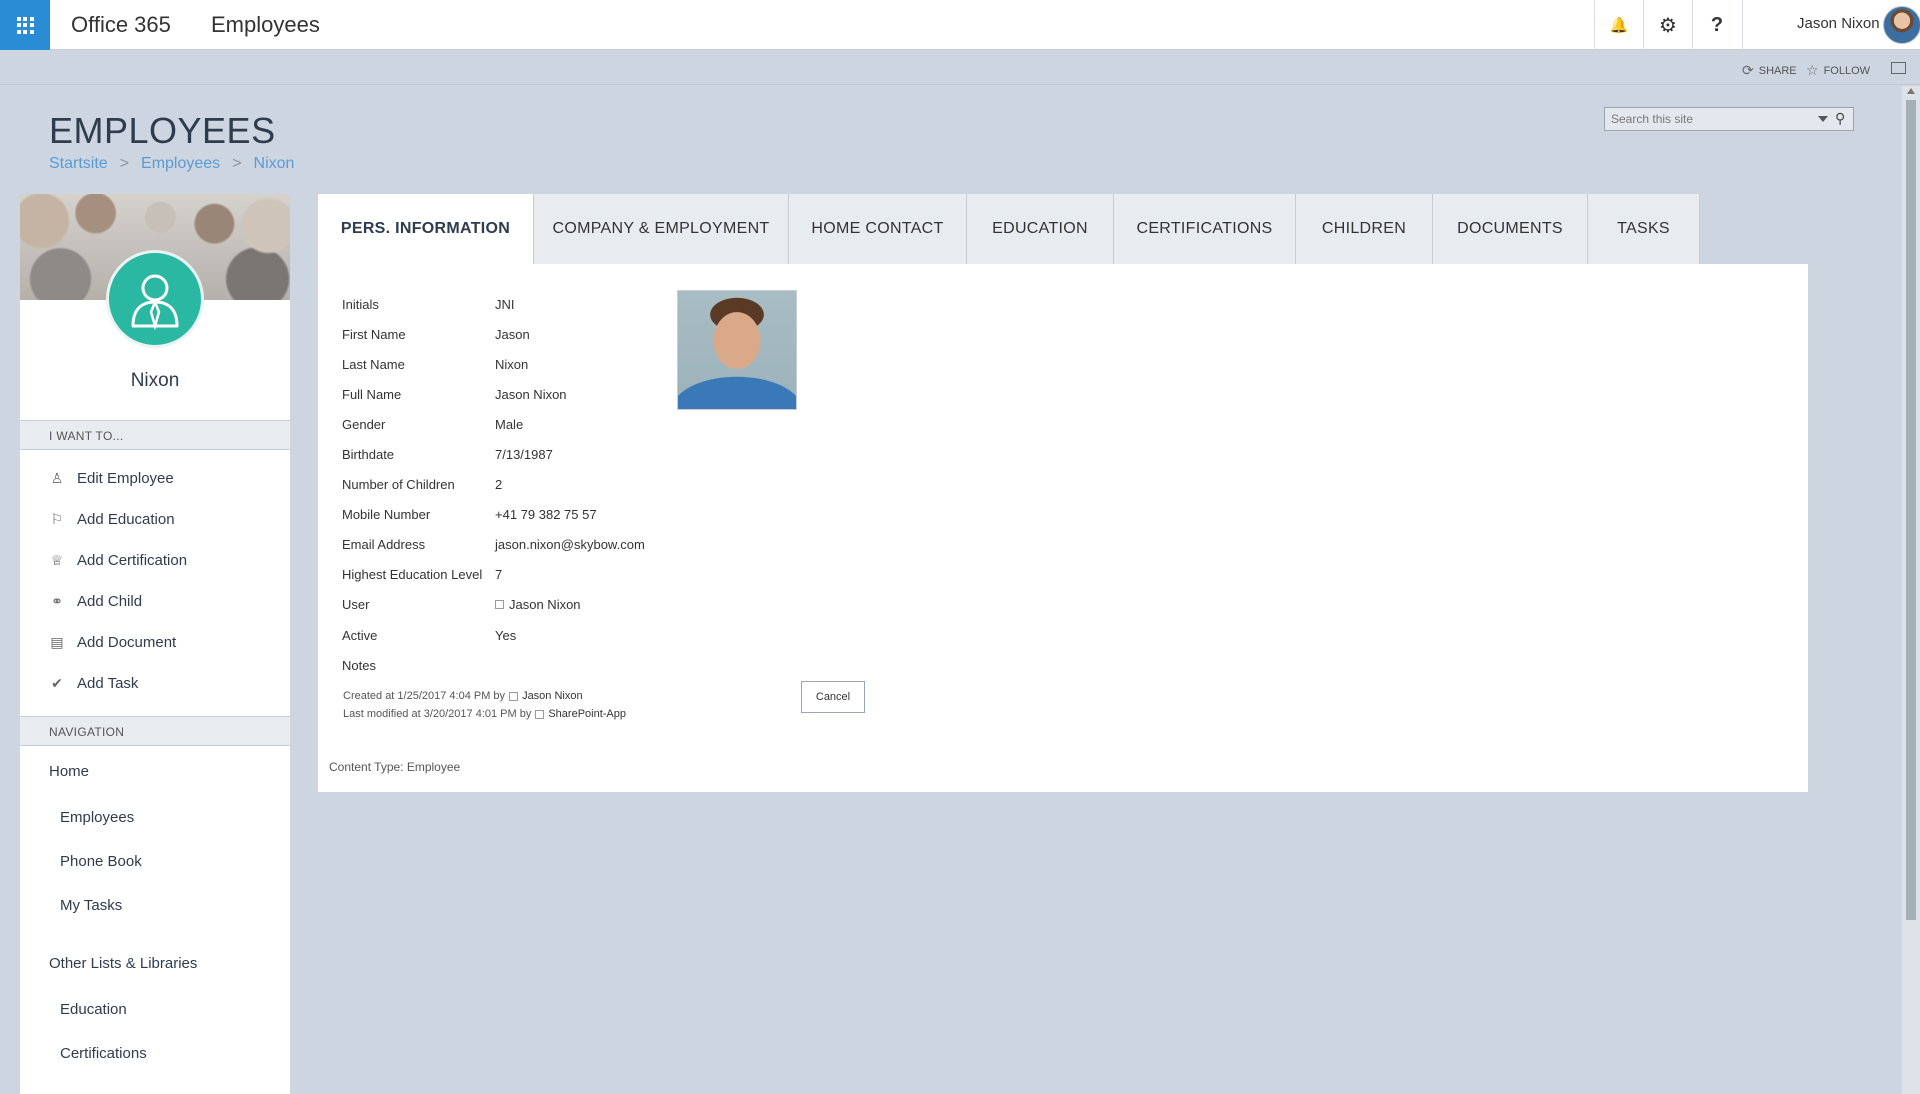 Image resolution: width=1920 pixels, height=1094 pixels. What do you see at coordinates (1040, 229) in the screenshot?
I see `tab-education: EDUCATION` at bounding box center [1040, 229].